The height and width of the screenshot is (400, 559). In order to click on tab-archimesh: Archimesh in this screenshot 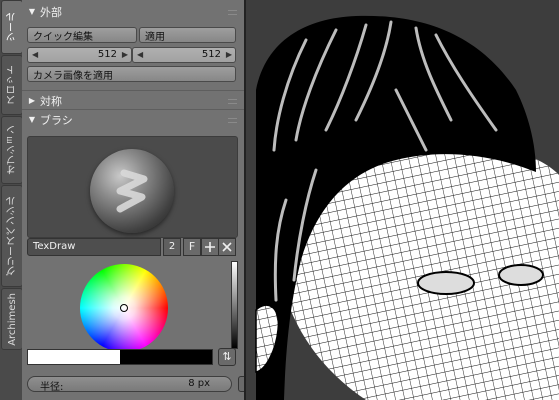, I will do `click(12, 319)`.